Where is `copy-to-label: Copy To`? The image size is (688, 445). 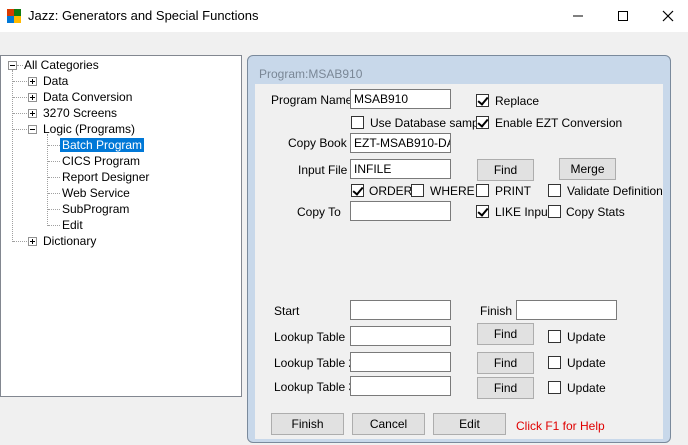 copy-to-label: Copy To is located at coordinates (319, 212).